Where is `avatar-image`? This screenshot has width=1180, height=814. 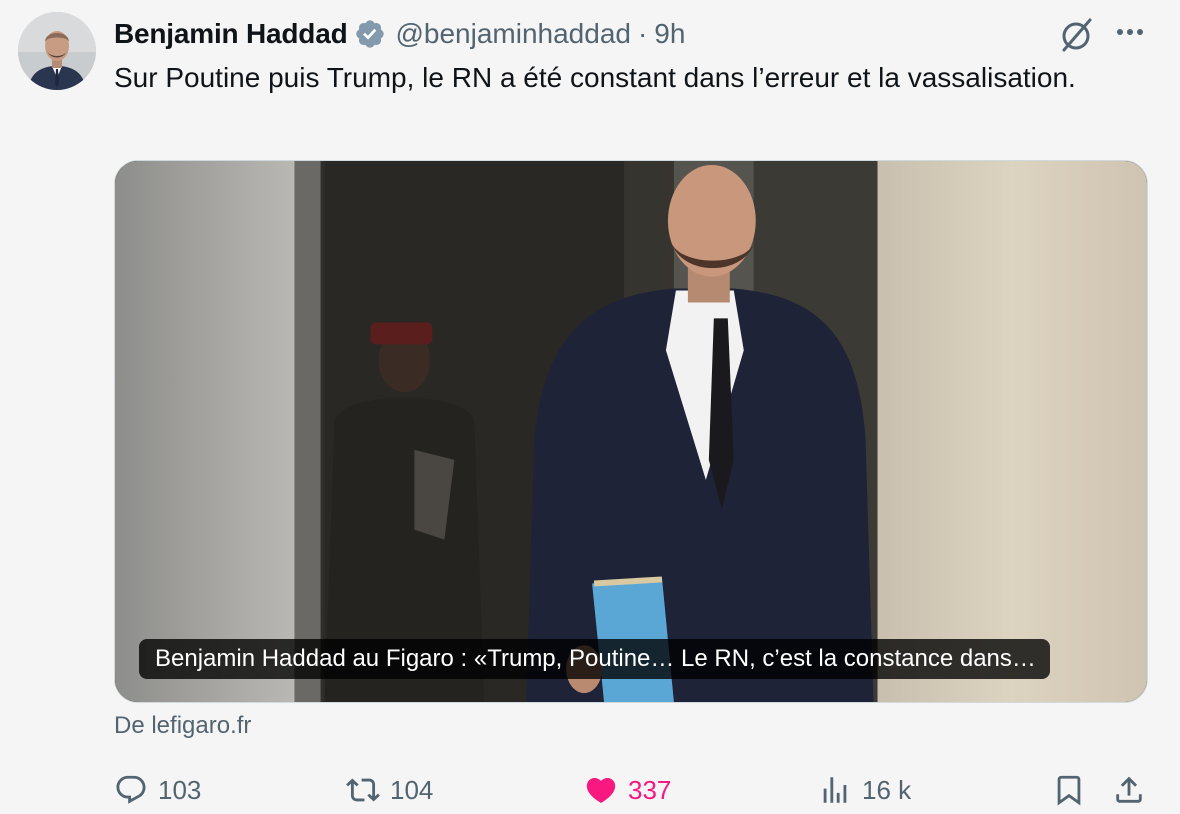
avatar-image is located at coordinates (57, 51).